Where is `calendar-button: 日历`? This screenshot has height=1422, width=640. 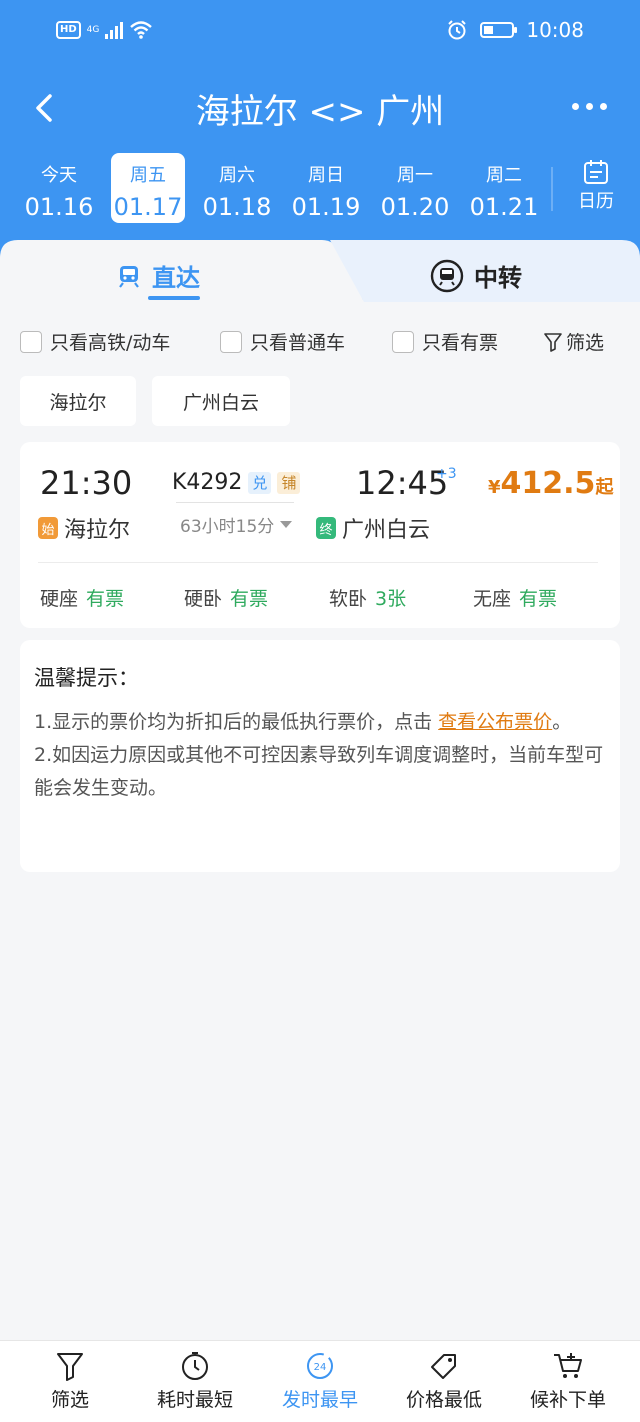
calendar-button: 日历 is located at coordinates (596, 186).